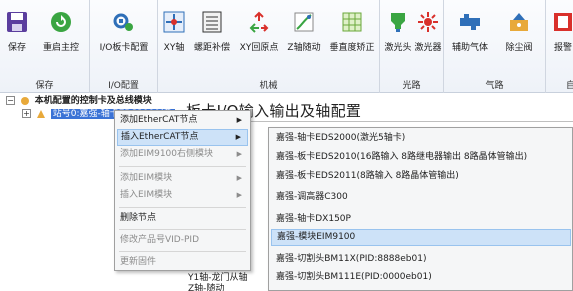 The height and width of the screenshot is (291, 573). I want to click on laser-head-button: 激光头, so click(398, 34).